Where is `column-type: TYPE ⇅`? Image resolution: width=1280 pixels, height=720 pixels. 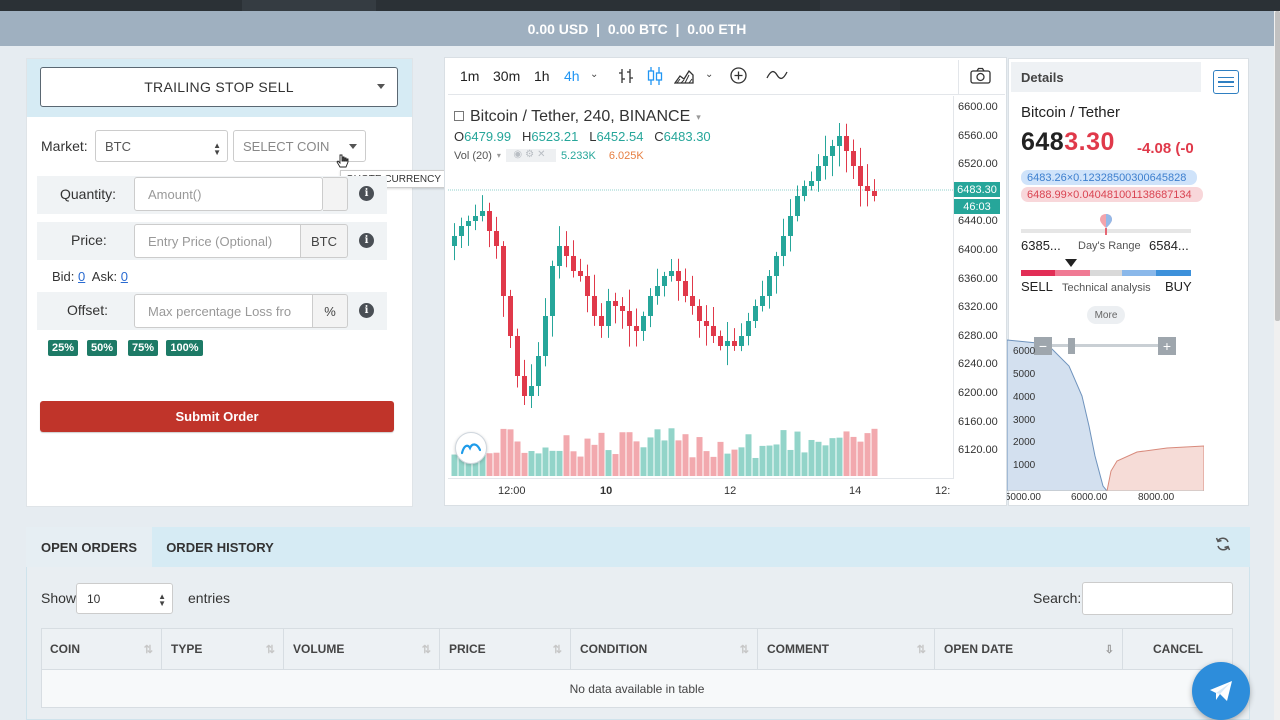 column-type: TYPE ⇅ is located at coordinates (223, 649).